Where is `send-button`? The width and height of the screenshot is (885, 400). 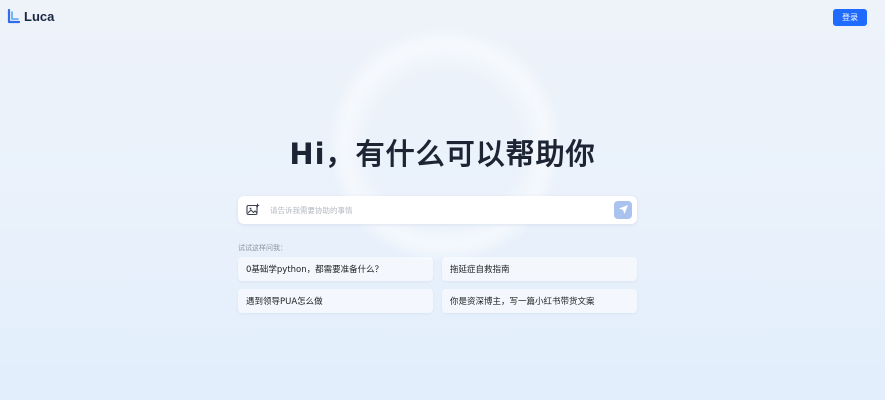
send-button is located at coordinates (623, 210).